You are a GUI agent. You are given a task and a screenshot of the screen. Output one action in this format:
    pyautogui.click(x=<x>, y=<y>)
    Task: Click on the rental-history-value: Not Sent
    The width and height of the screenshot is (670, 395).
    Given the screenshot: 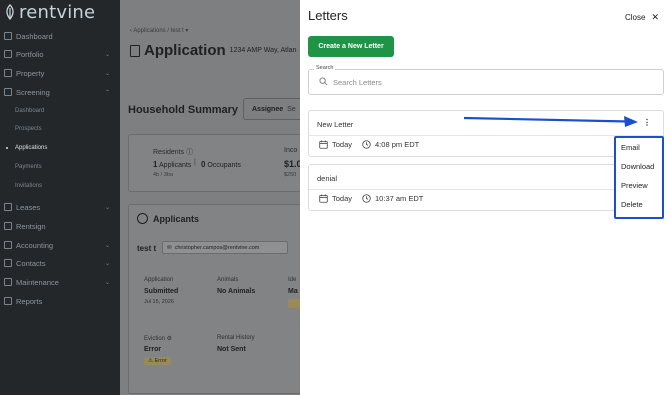 What is the action you would take?
    pyautogui.click(x=231, y=349)
    